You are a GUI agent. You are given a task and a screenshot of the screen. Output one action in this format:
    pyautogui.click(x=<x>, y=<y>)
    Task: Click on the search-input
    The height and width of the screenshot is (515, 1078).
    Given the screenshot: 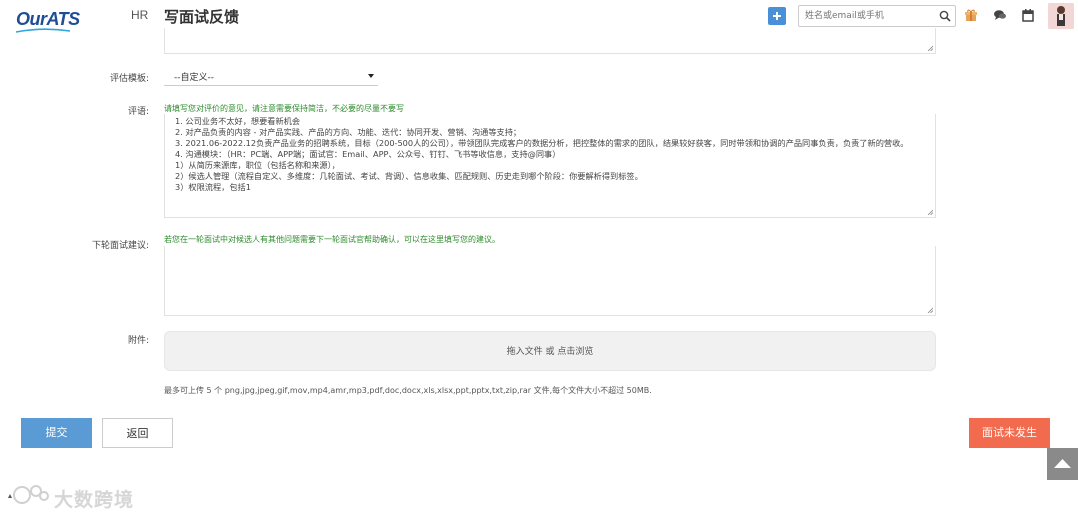 What is the action you would take?
    pyautogui.click(x=870, y=16)
    